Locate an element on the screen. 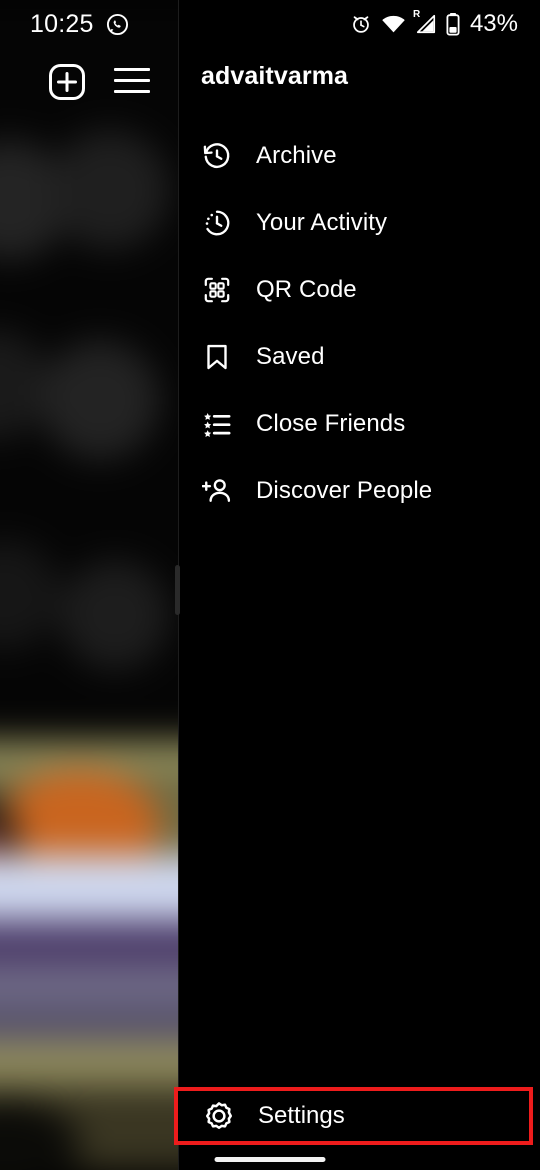  battery-icon is located at coordinates (453, 24).